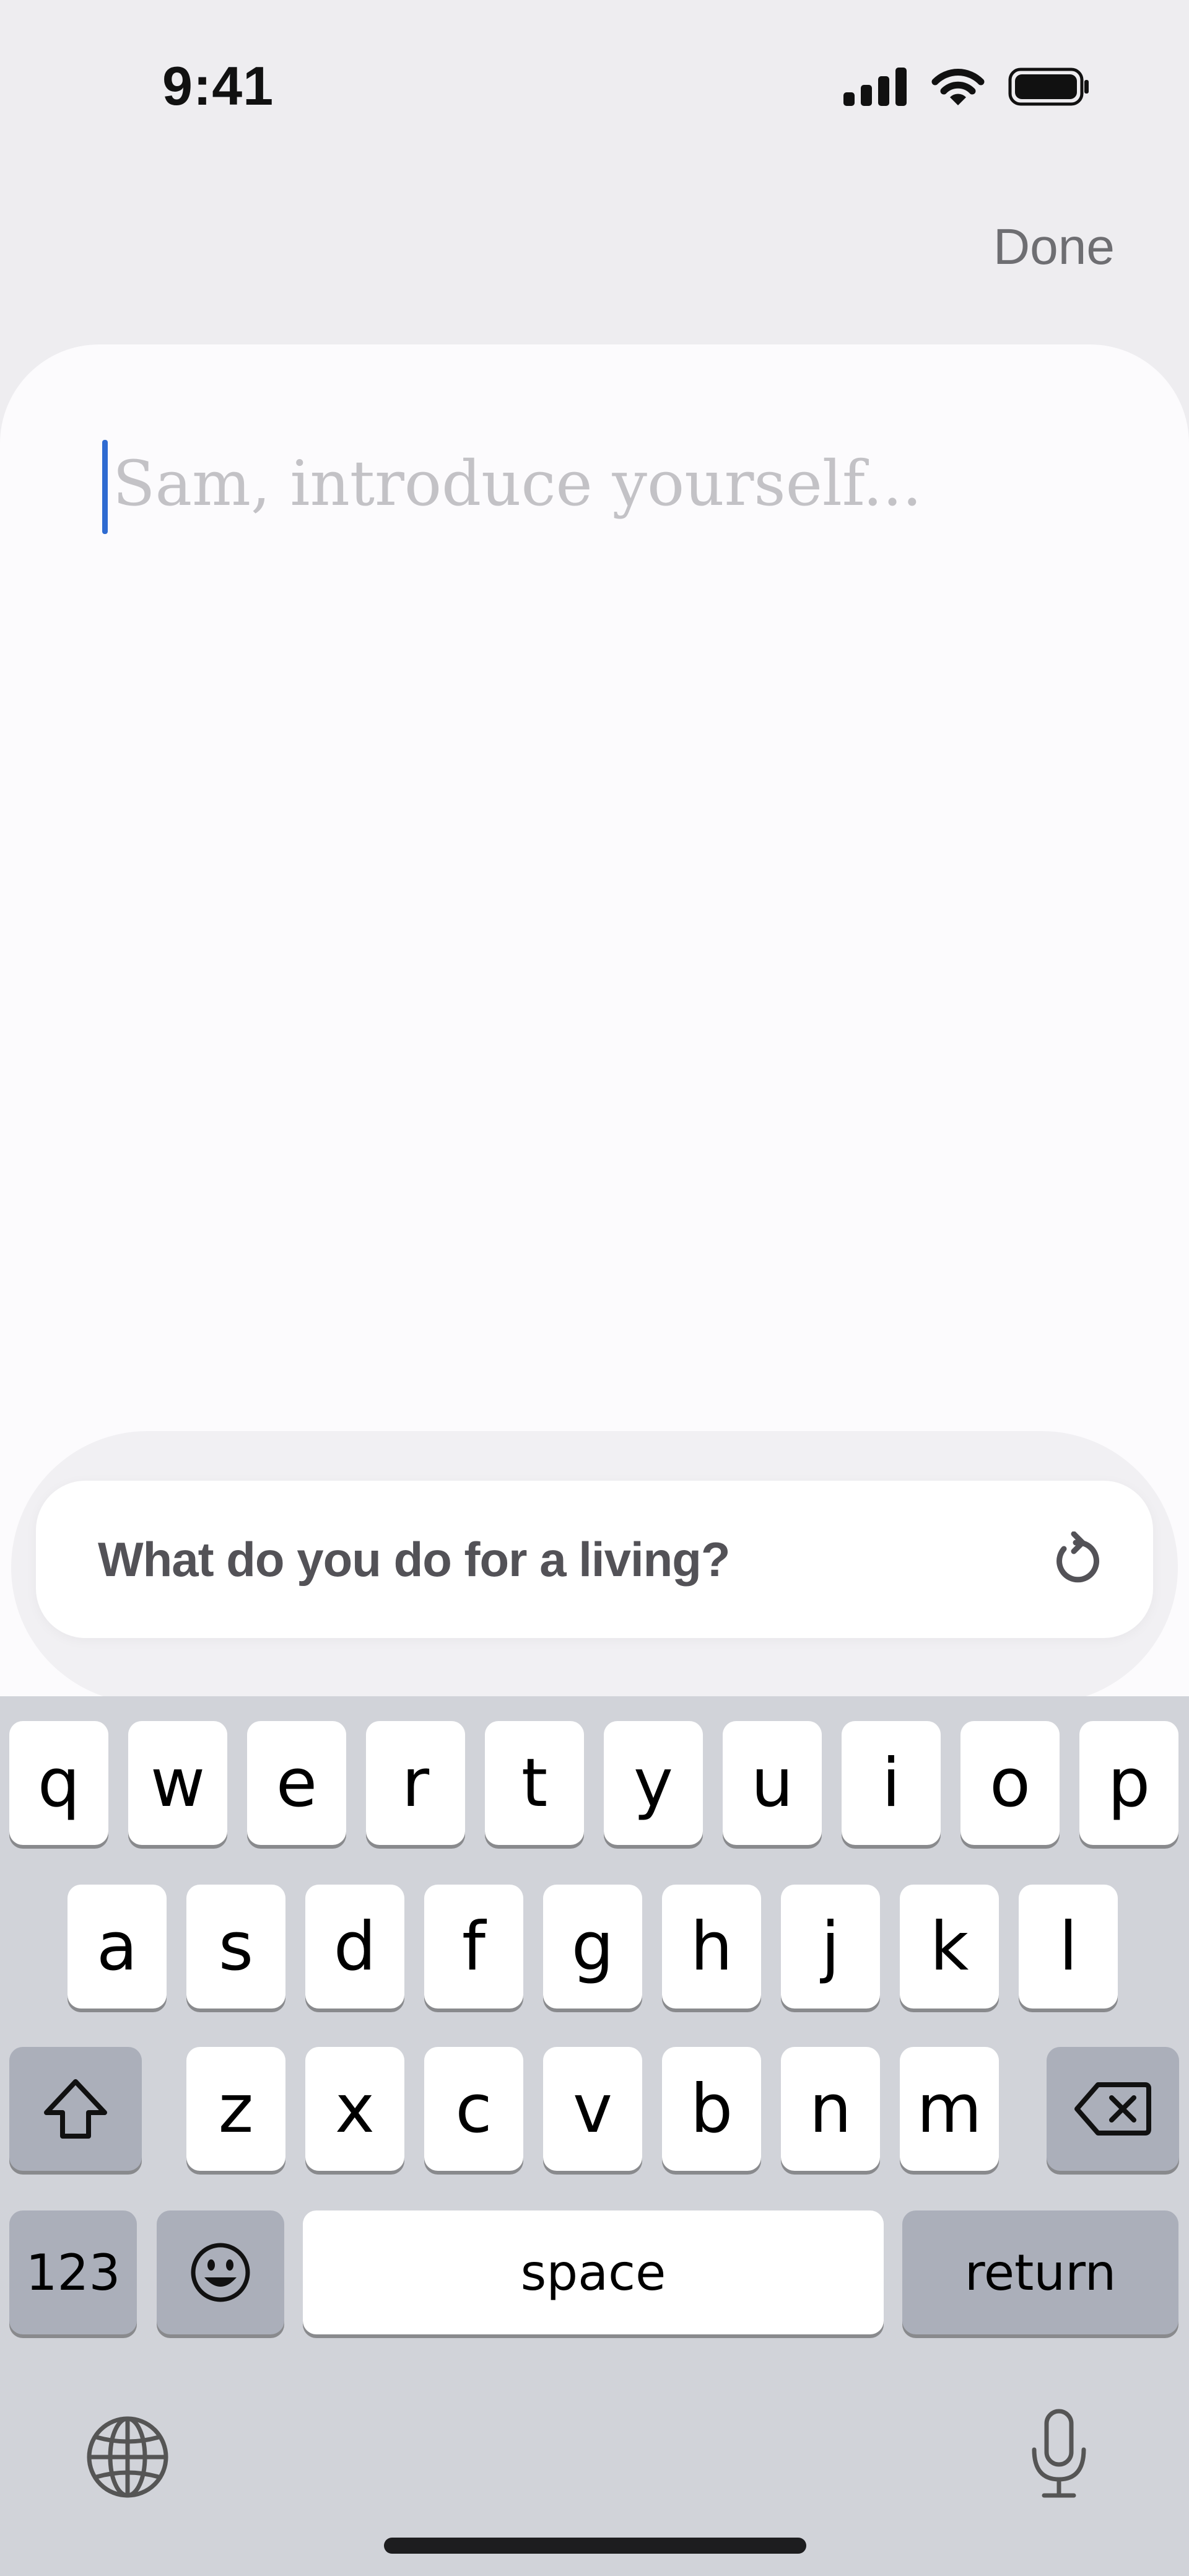  Describe the element at coordinates (416, 1783) in the screenshot. I see `key-r: r` at that location.